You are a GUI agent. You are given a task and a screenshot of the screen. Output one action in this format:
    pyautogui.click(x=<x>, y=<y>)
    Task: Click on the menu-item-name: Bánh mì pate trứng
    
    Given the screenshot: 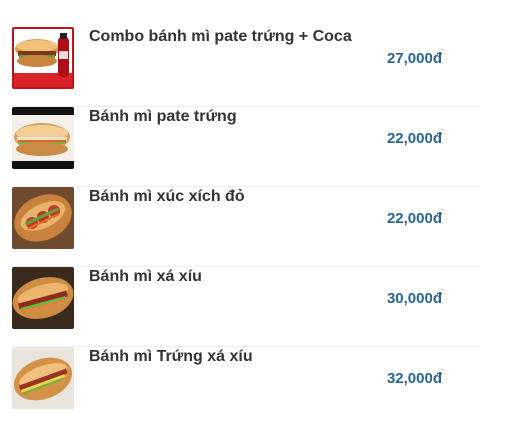 What is the action you would take?
    pyautogui.click(x=163, y=117)
    